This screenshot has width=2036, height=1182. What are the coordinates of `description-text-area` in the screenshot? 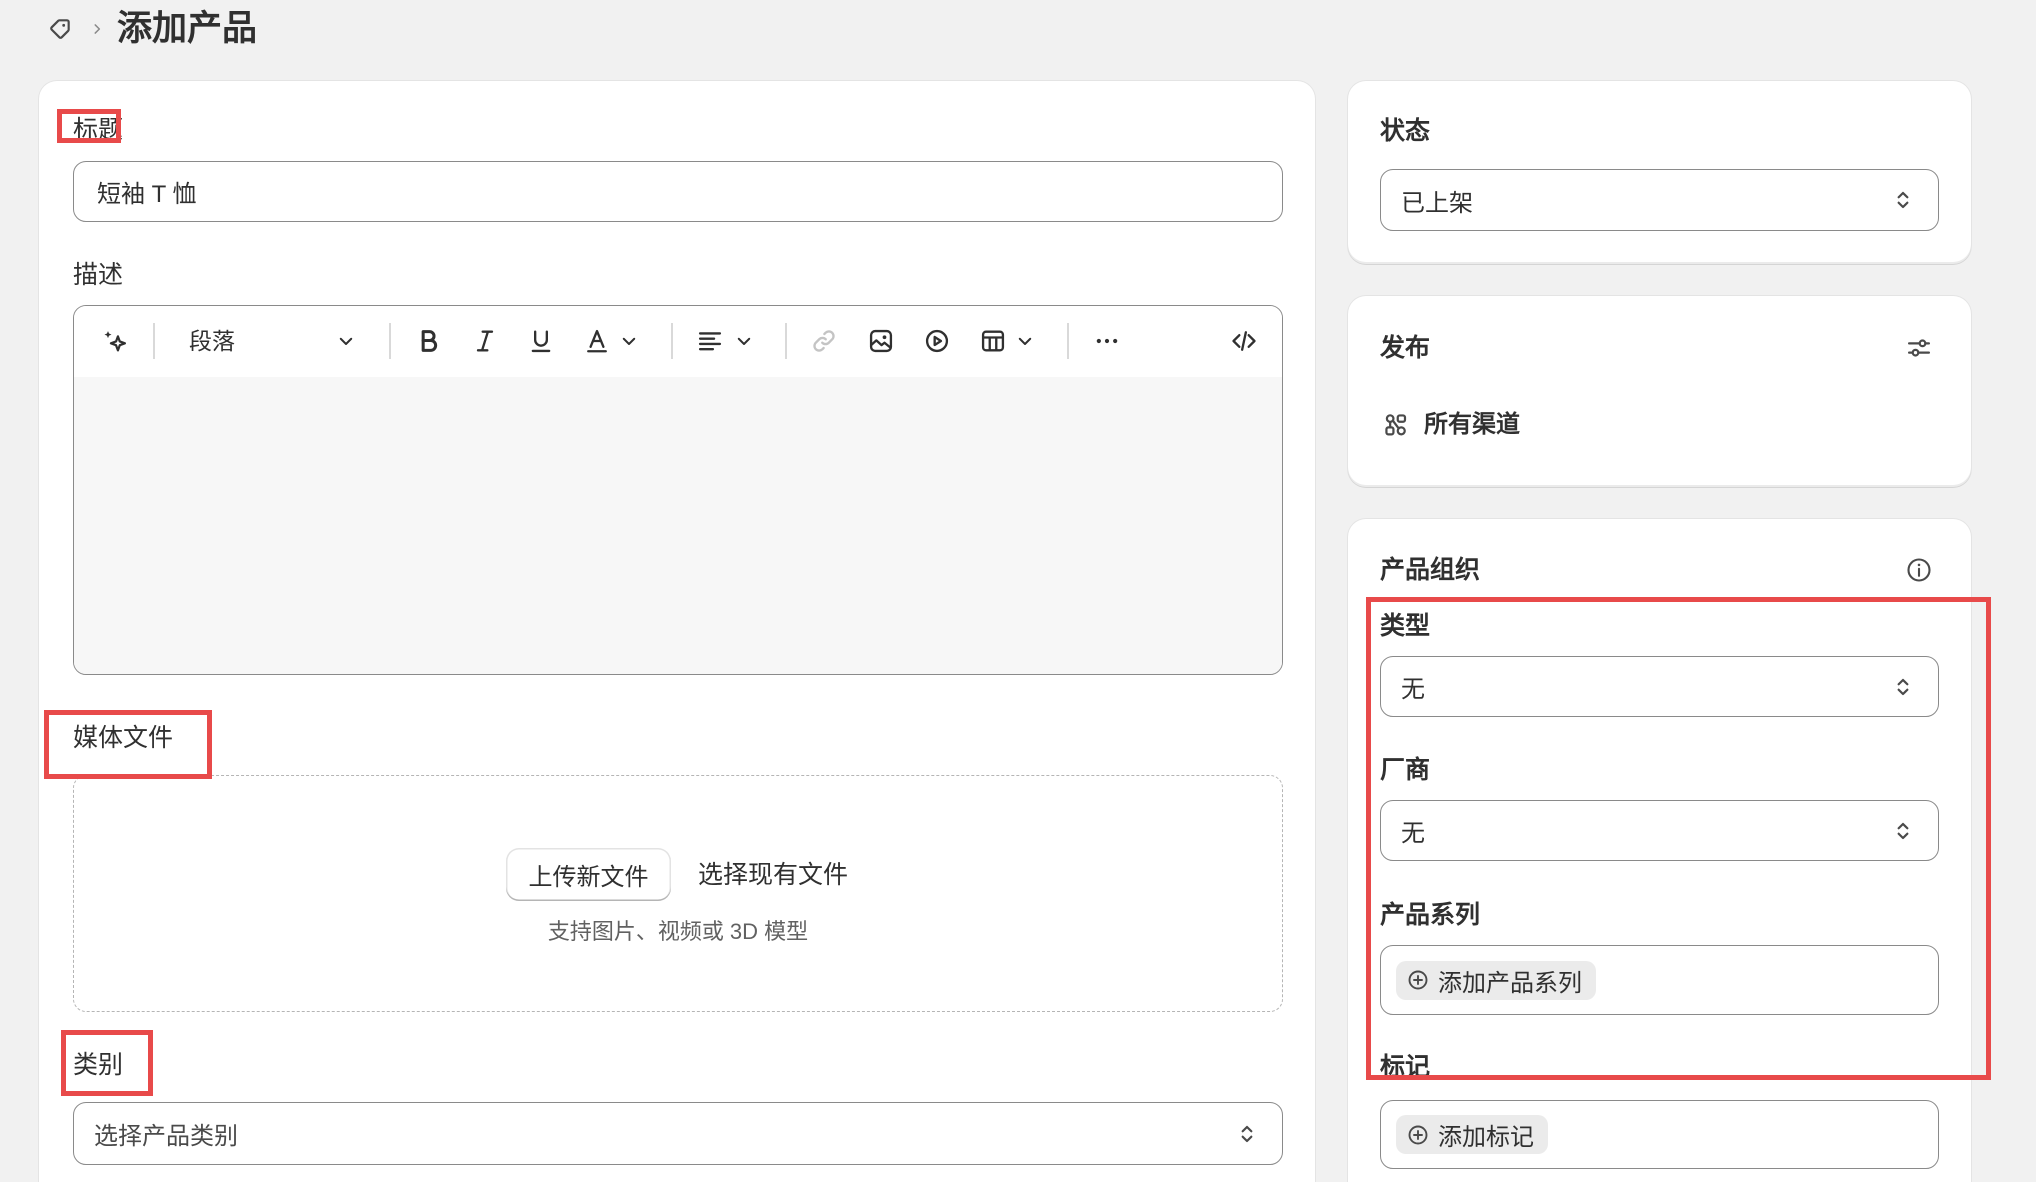 It's located at (678, 525).